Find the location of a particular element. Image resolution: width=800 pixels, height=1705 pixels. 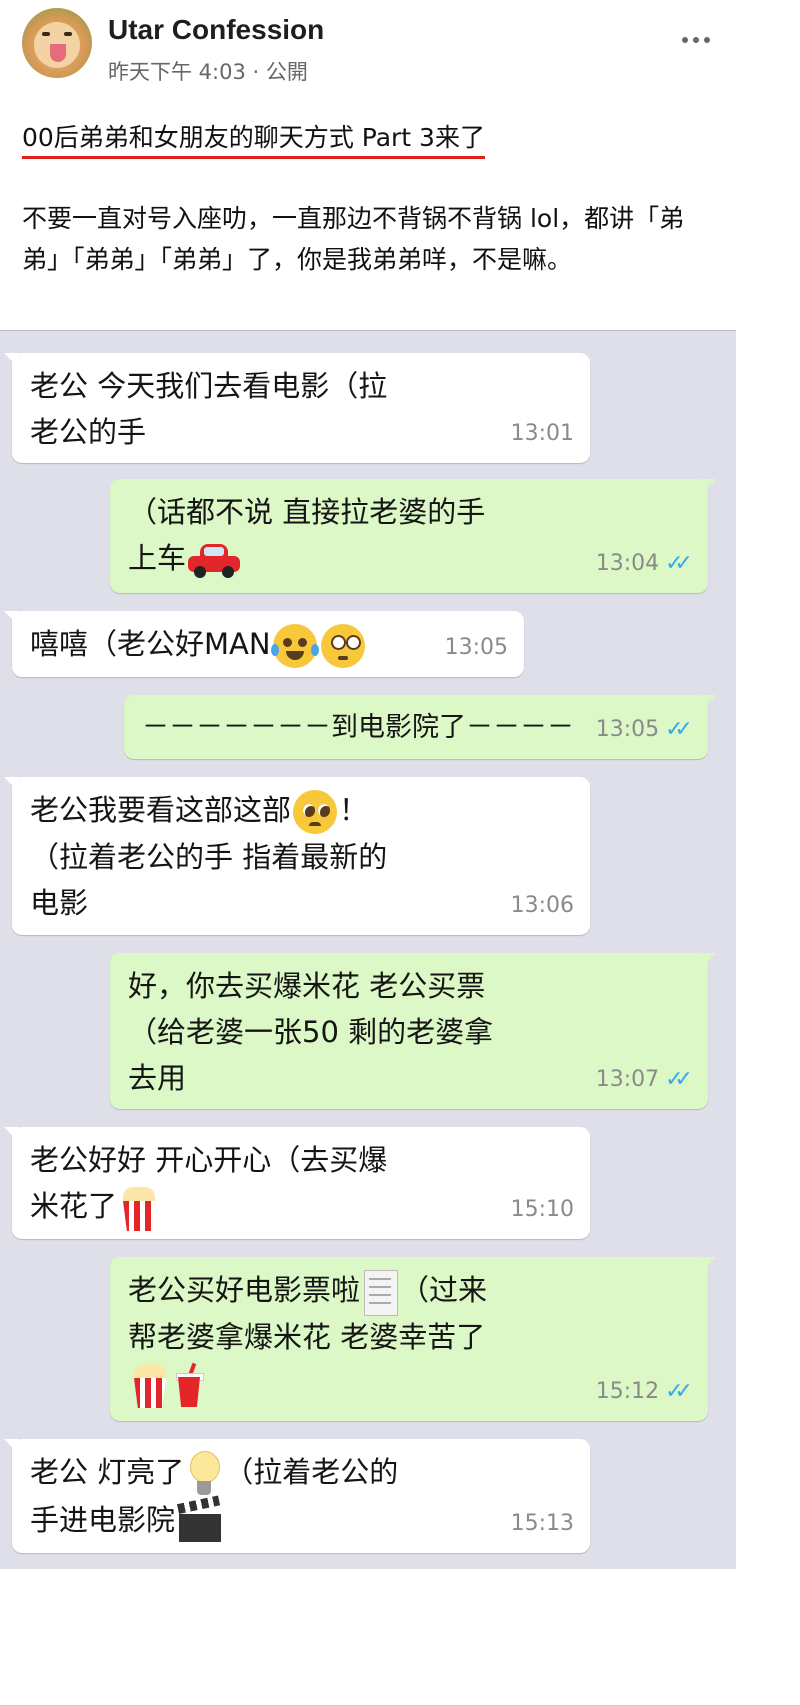

message-text: 嘻嘻（老公好MAN is located at coordinates (150, 644).